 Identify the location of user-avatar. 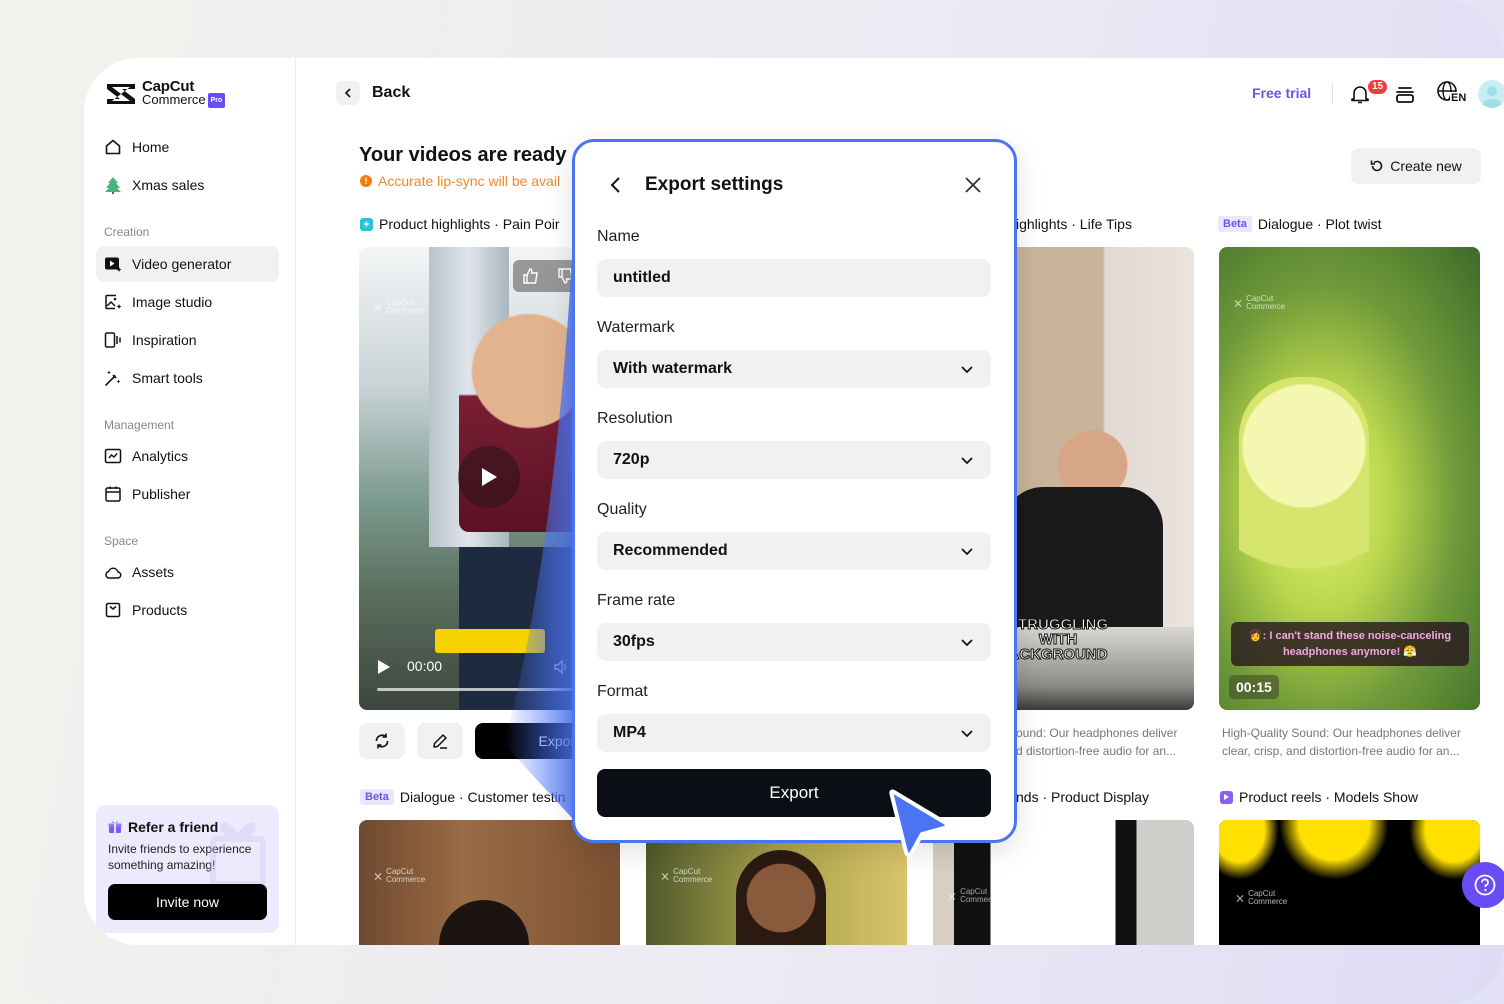
(1491, 94).